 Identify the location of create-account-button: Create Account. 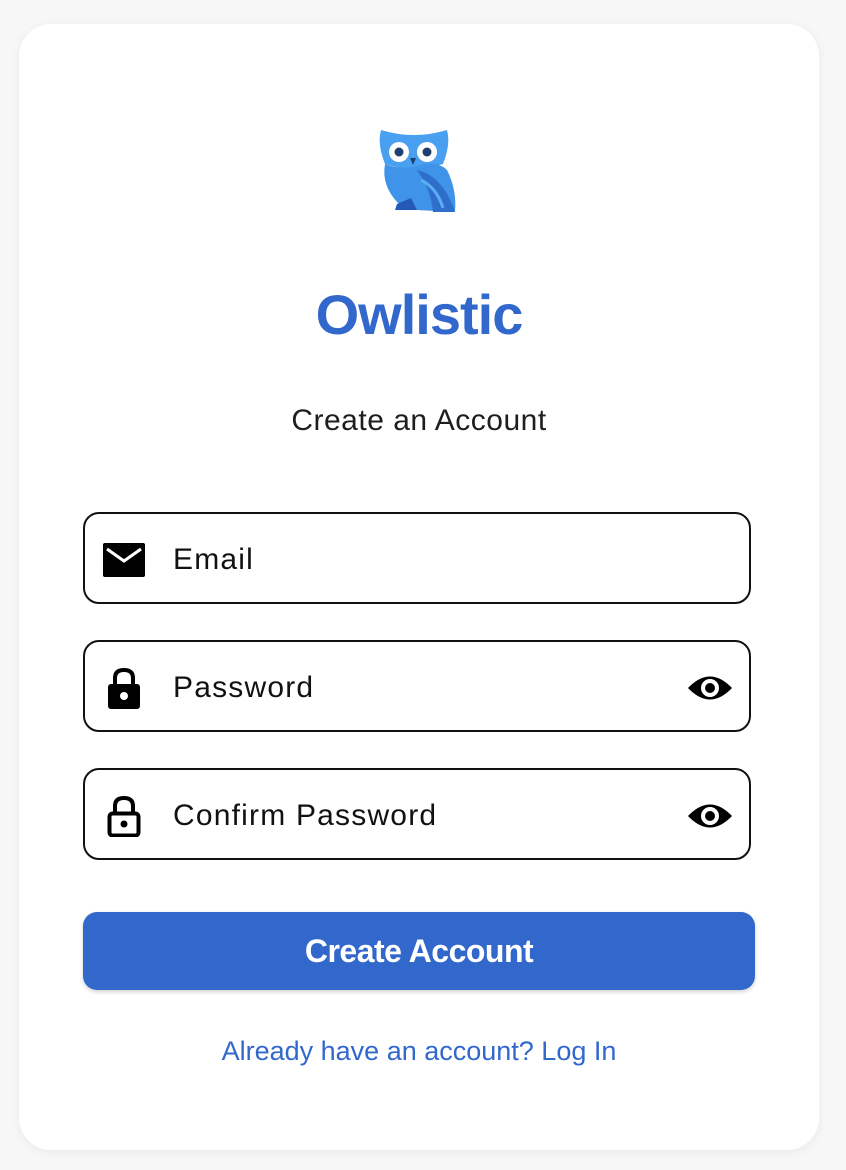
(419, 951).